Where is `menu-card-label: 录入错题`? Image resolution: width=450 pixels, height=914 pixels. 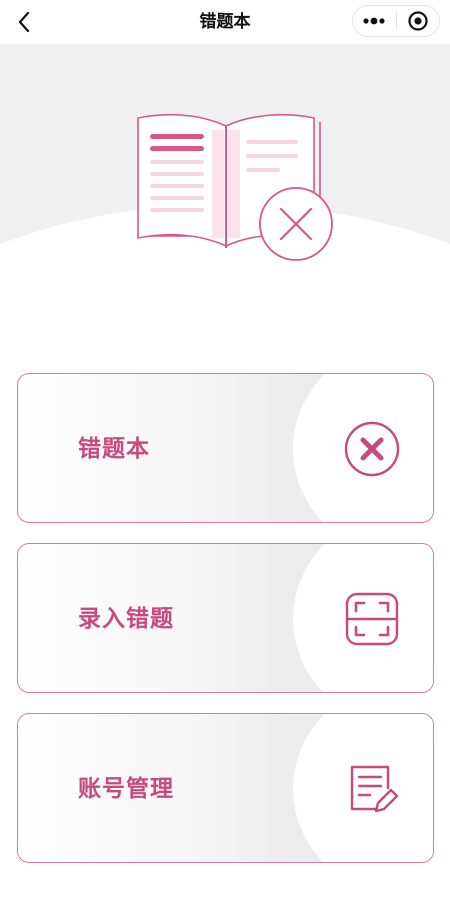 menu-card-label: 录入错题 is located at coordinates (126, 619).